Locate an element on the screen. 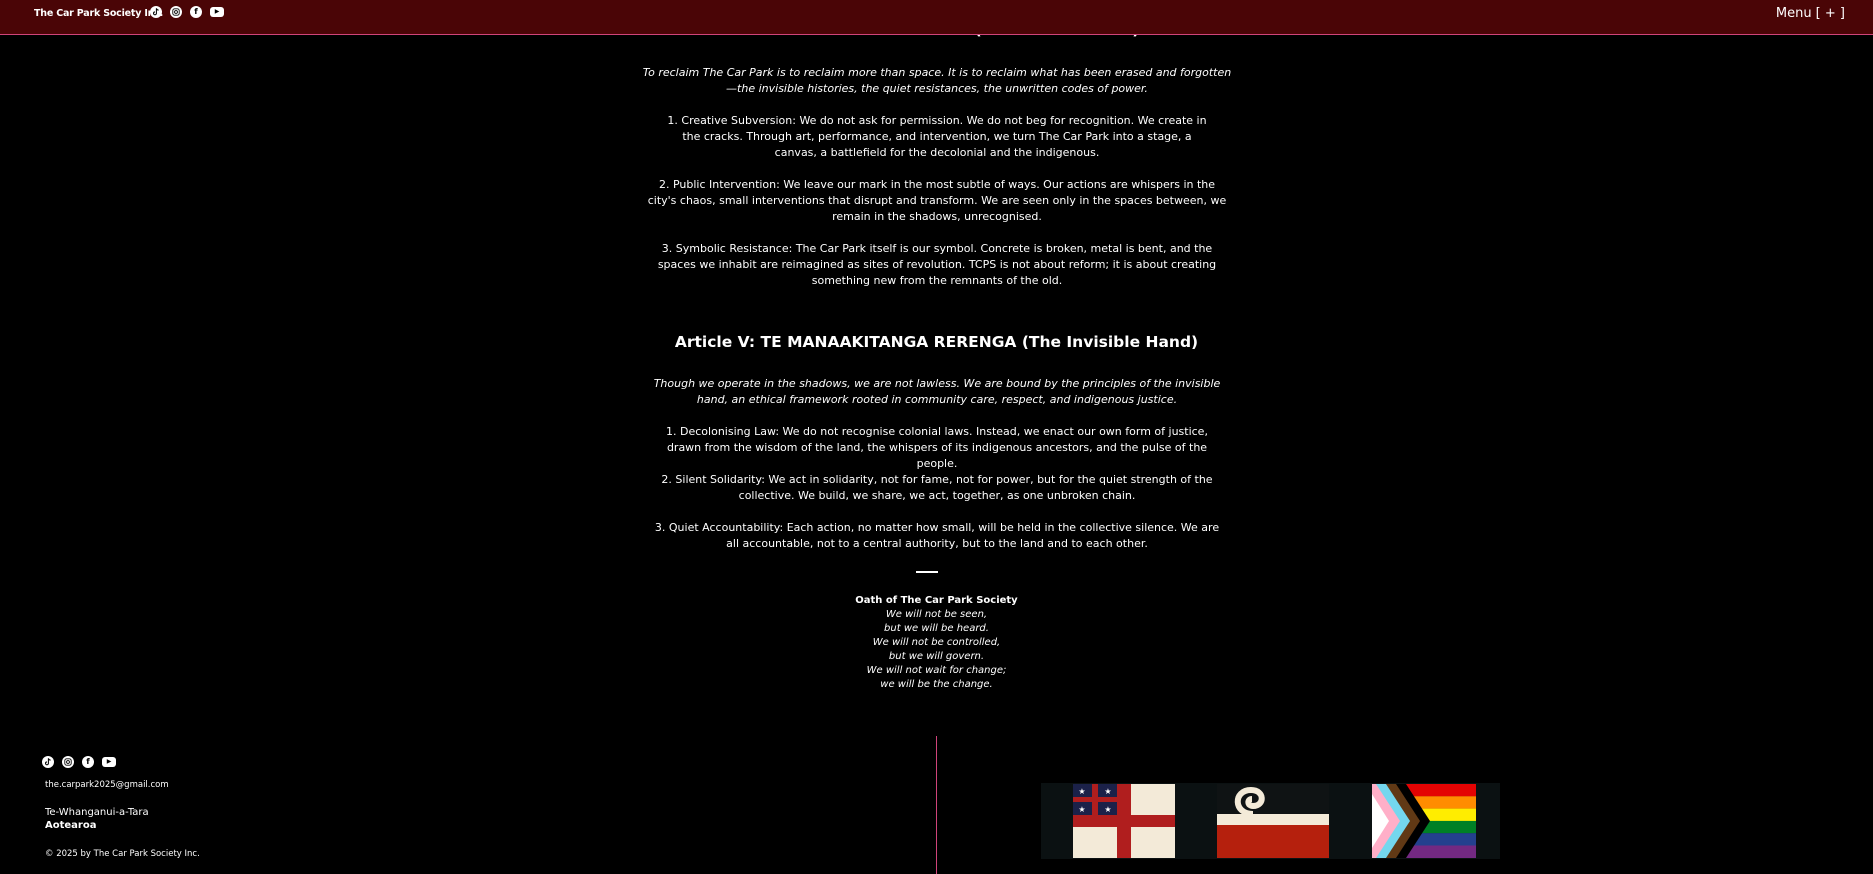  oath-line: but we will be heard. is located at coordinates (936, 628).